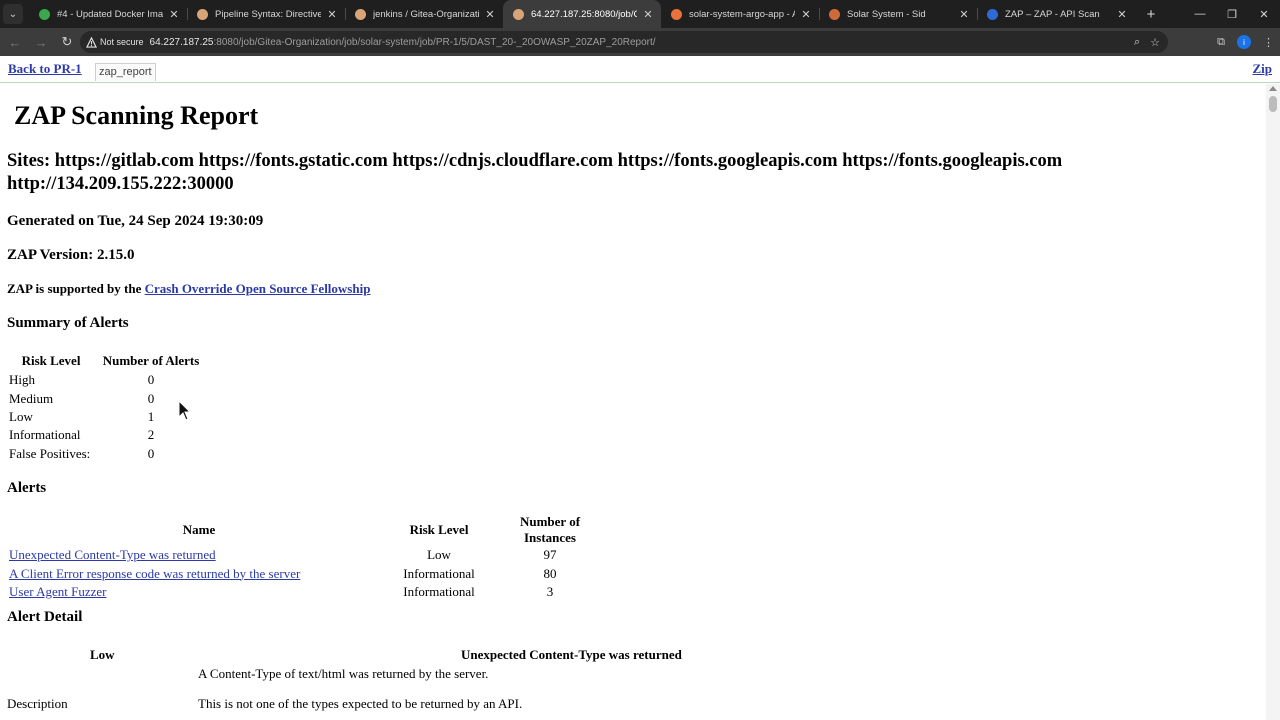 The image size is (1280, 720). What do you see at coordinates (185, 410) in the screenshot?
I see `mouse-cursor-icon` at bounding box center [185, 410].